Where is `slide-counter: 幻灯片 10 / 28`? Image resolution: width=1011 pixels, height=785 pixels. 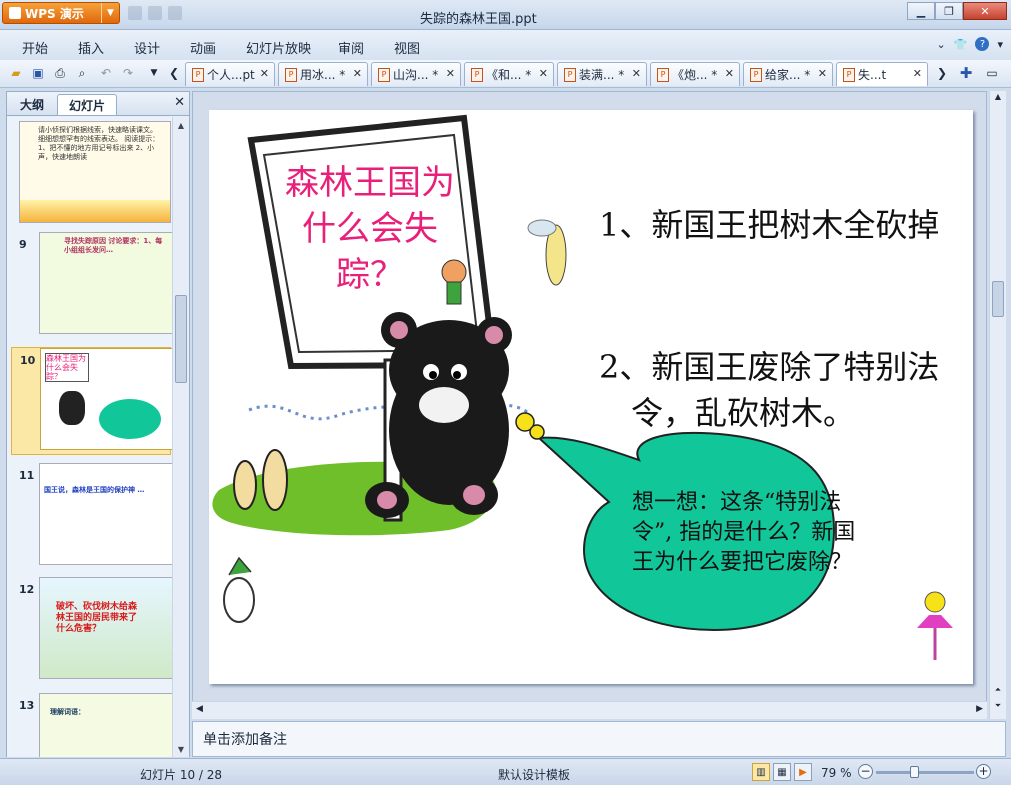
slide-counter: 幻灯片 10 / 28 is located at coordinates (181, 775).